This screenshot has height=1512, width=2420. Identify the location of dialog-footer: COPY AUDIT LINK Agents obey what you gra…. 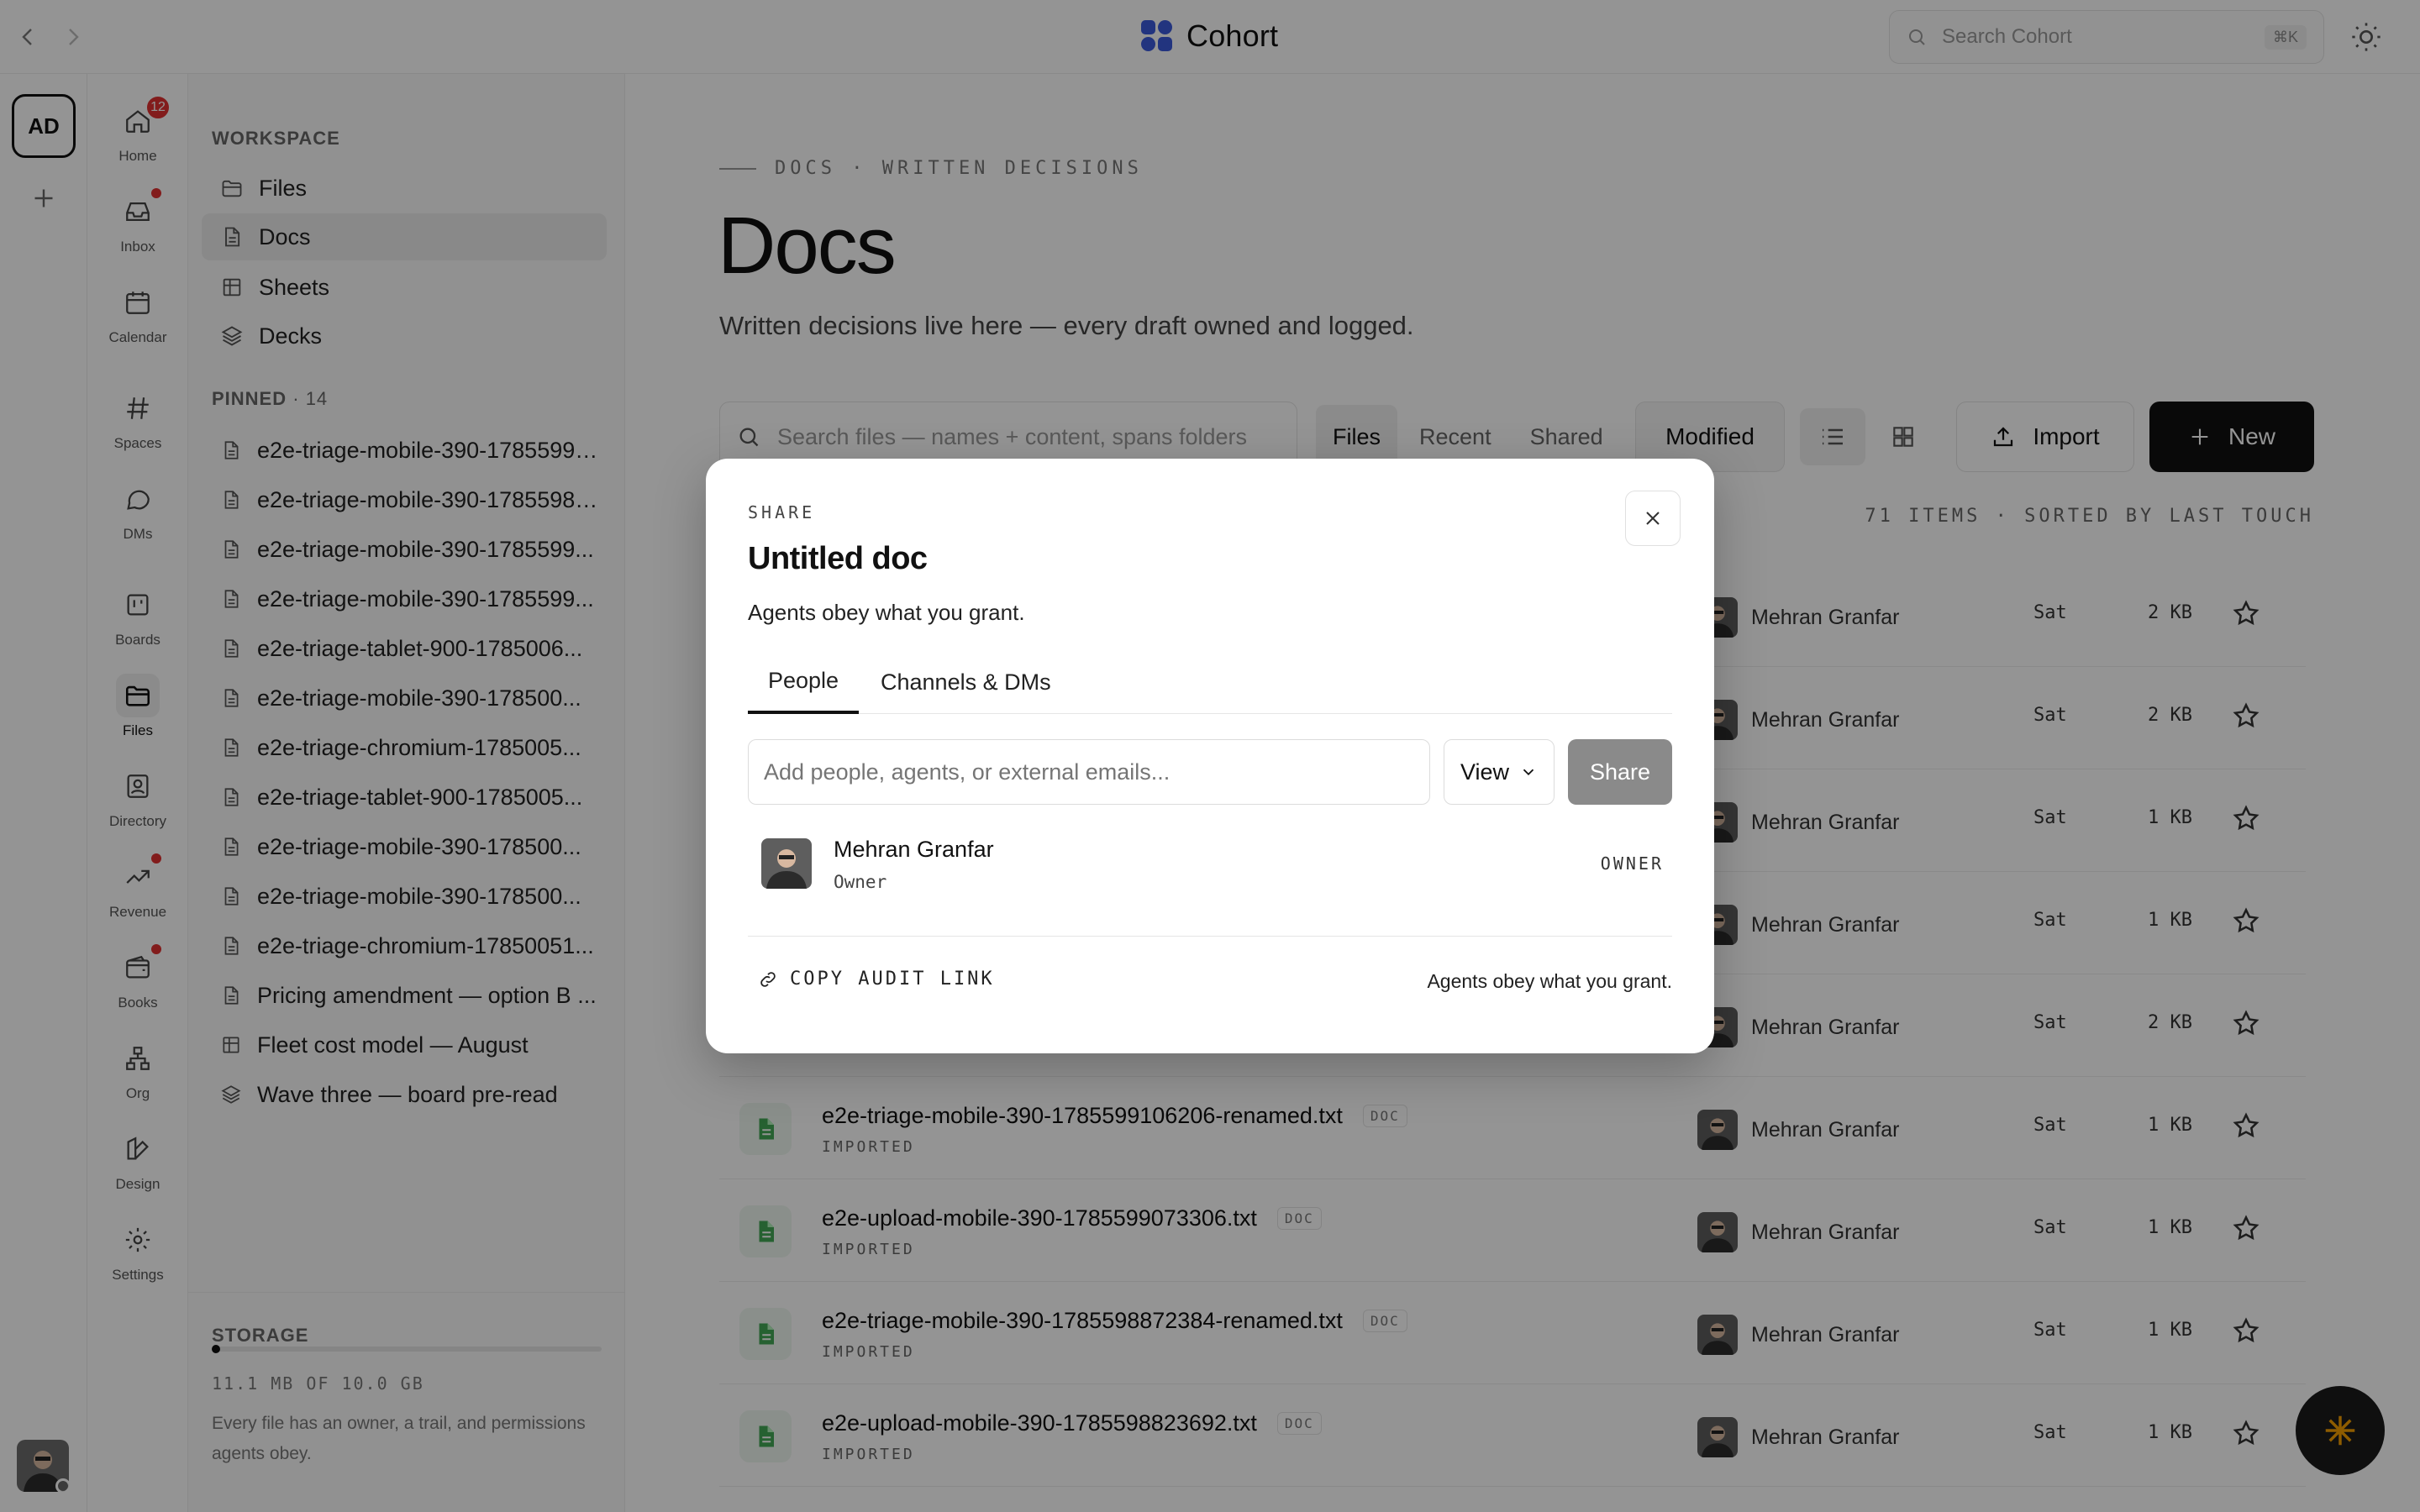
(1210, 974).